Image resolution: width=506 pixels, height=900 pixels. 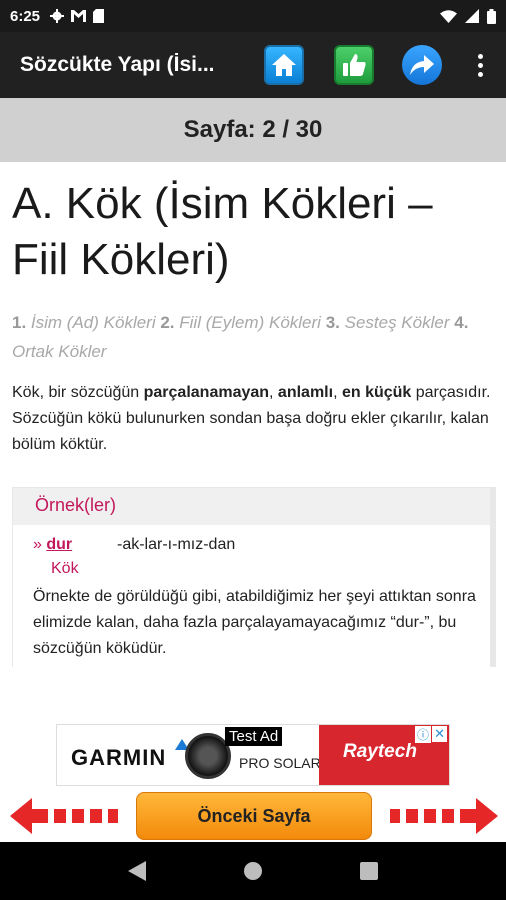 I want to click on sd-card-icon, so click(x=99, y=16).